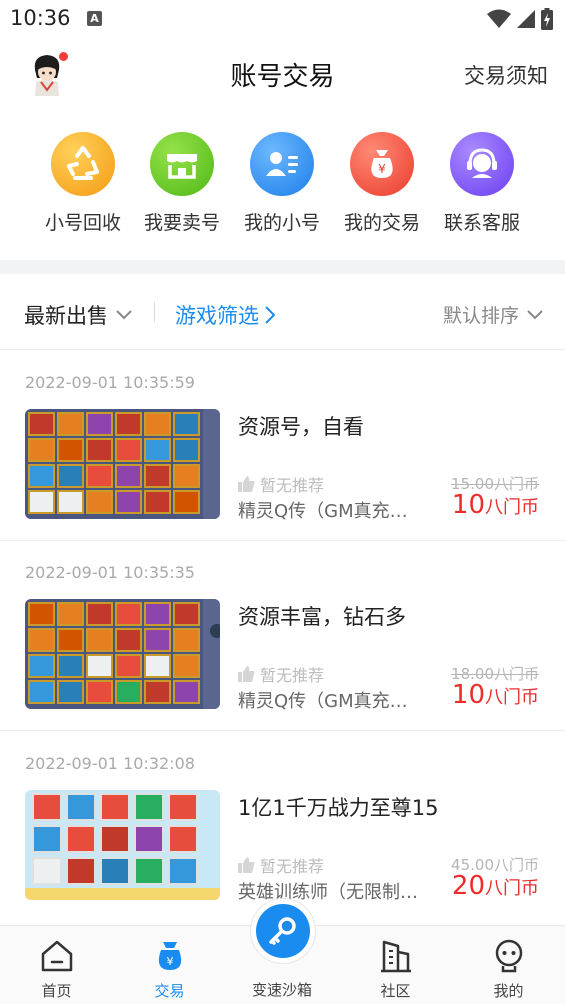  I want to click on quick-action-my-accounts: 我的小号, so click(282, 181).